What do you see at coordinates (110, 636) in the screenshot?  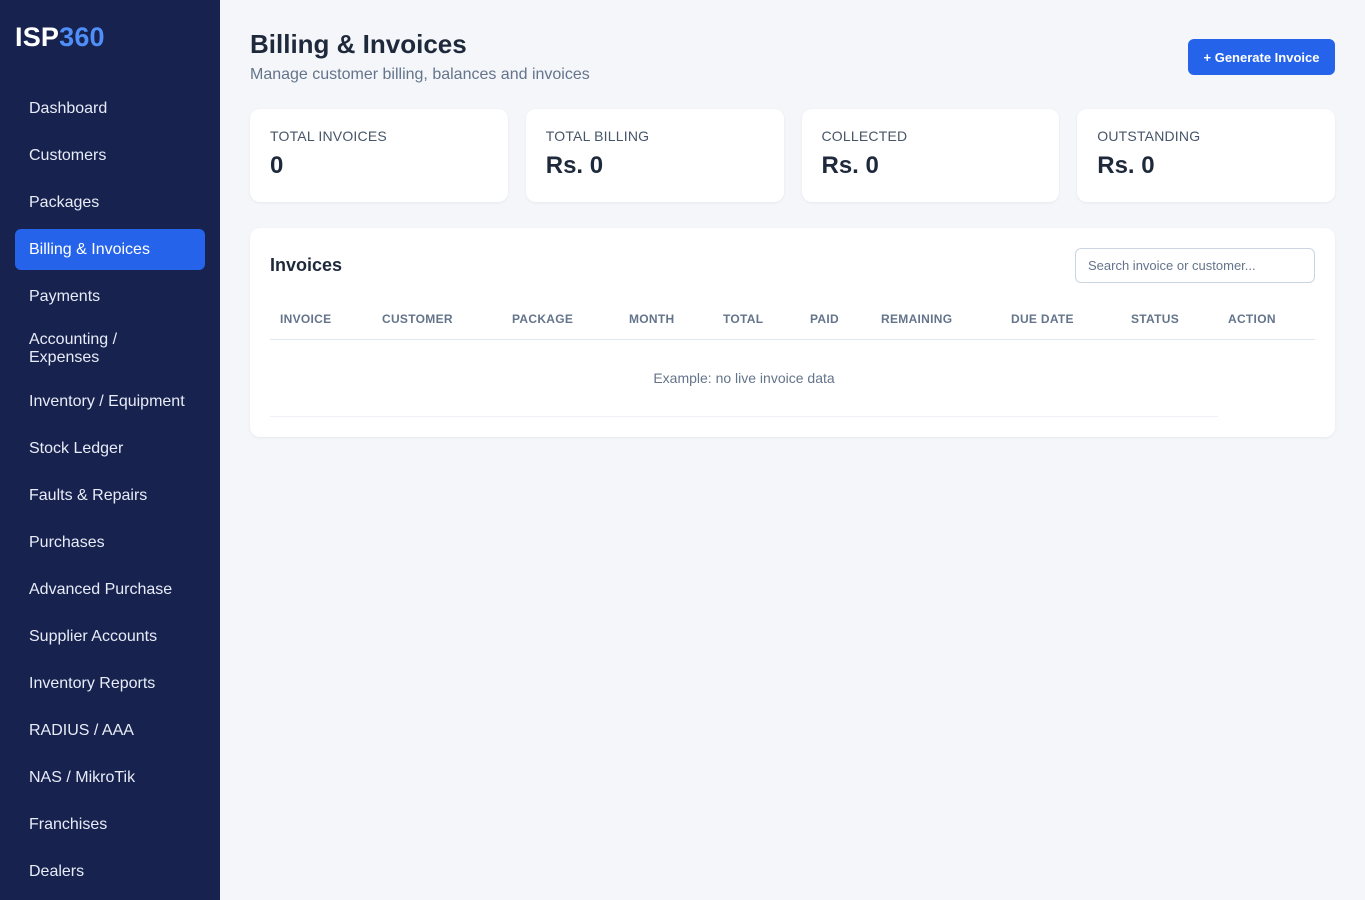 I see `sidebar-item-supplier-accounts: Supplier Accounts` at bounding box center [110, 636].